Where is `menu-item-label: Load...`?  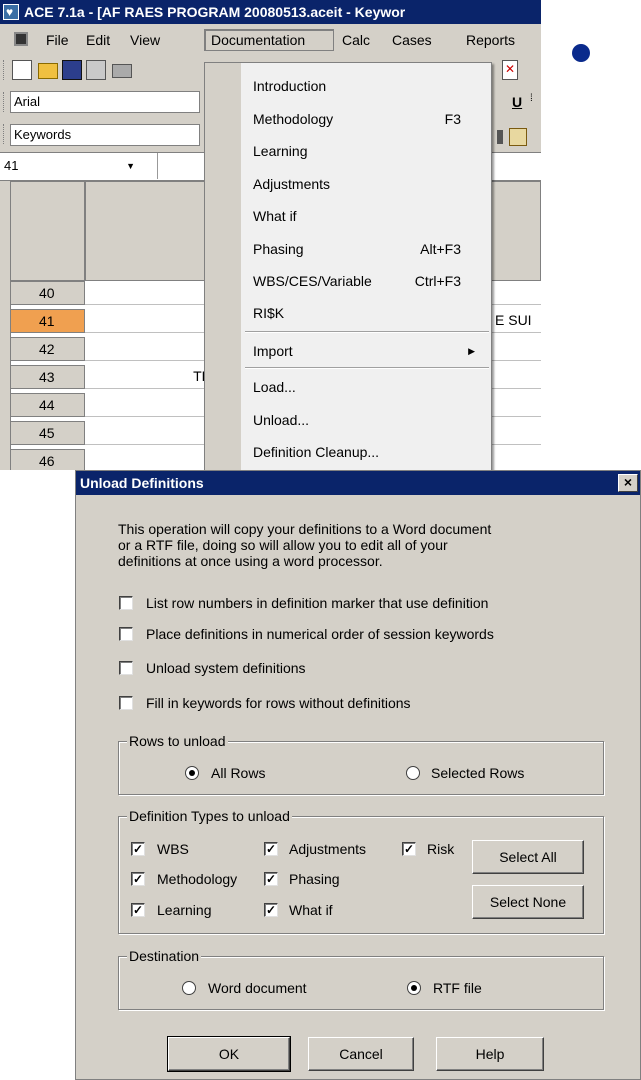
menu-item-label: Load... is located at coordinates (274, 387).